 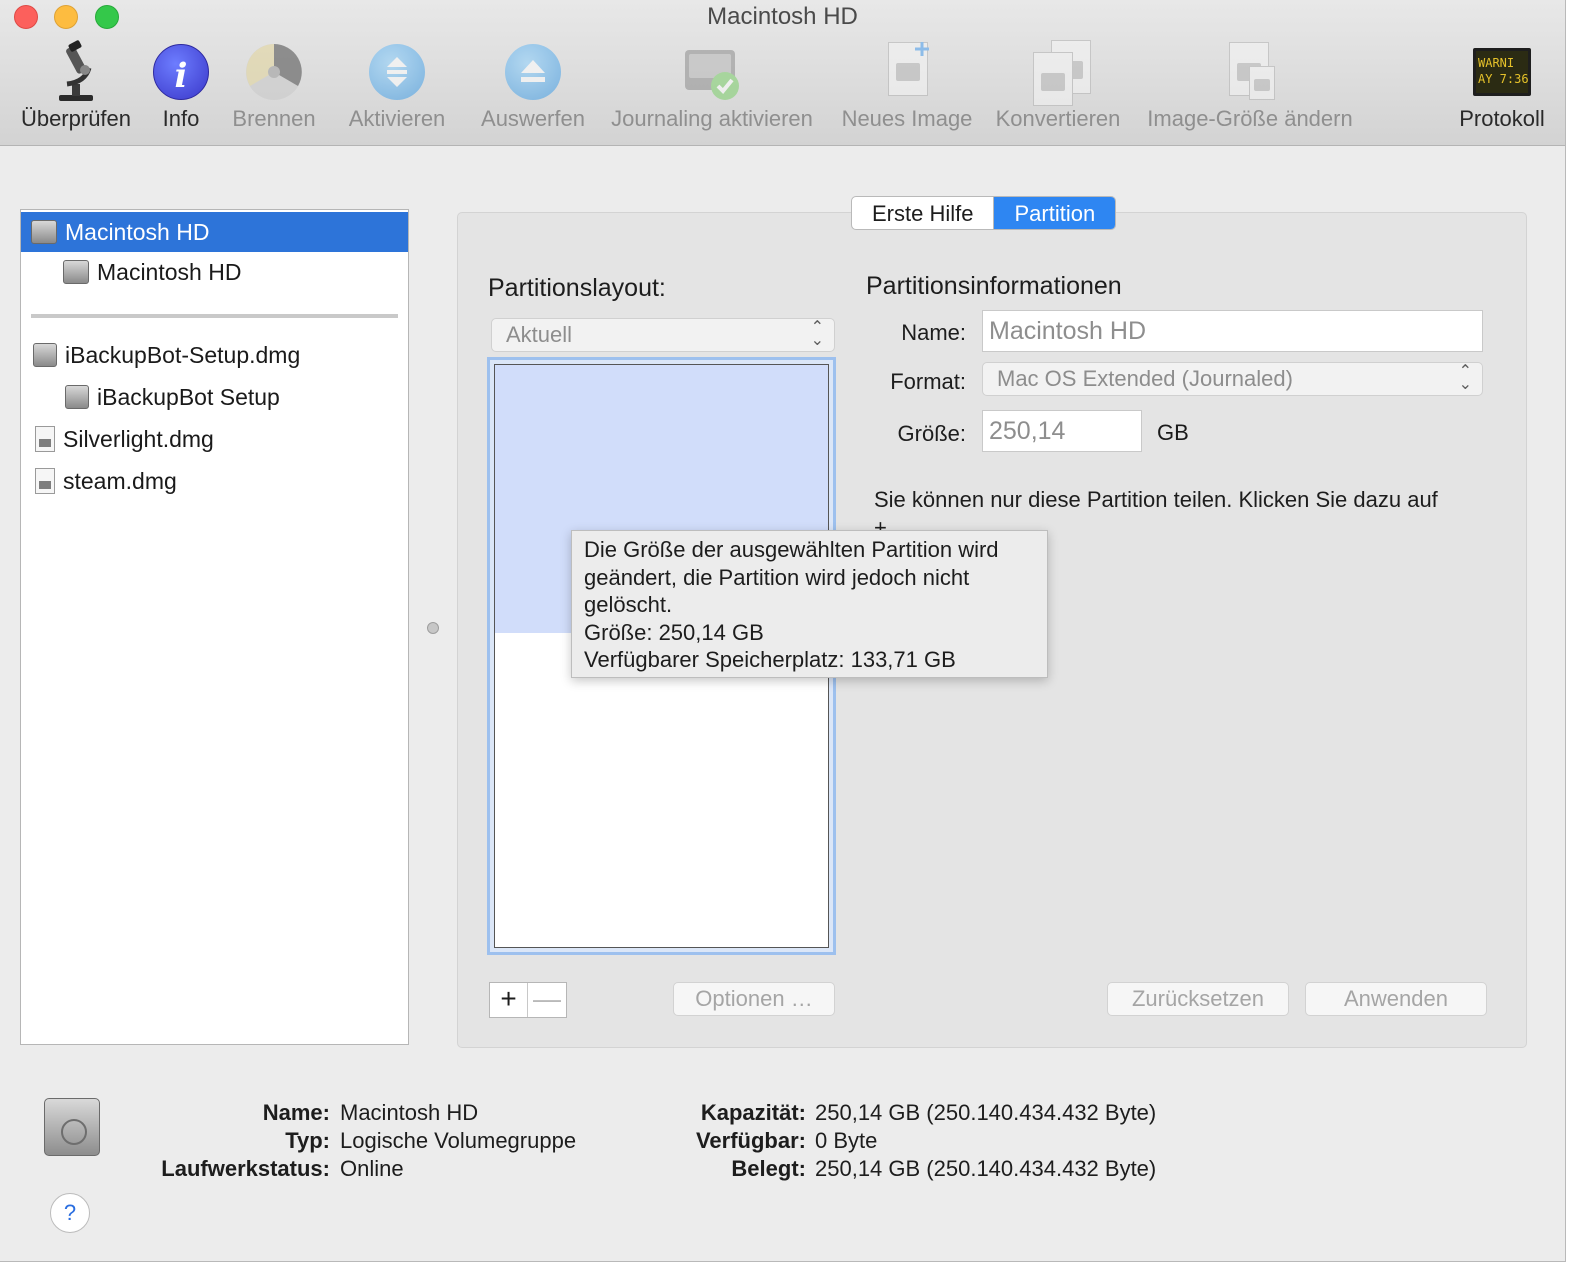 What do you see at coordinates (1055, 213) in the screenshot?
I see `tab-partition: Partition` at bounding box center [1055, 213].